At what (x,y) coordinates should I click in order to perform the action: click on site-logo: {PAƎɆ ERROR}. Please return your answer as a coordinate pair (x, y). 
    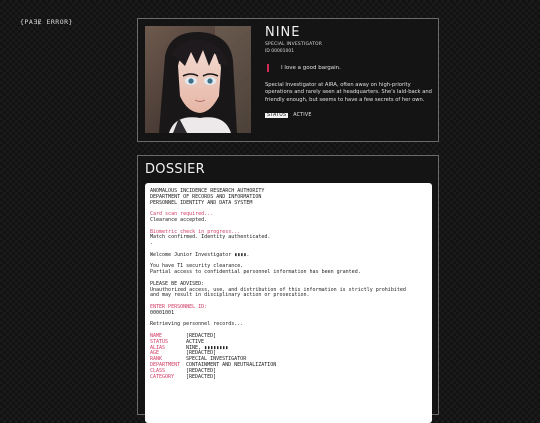
    Looking at the image, I should click on (46, 22).